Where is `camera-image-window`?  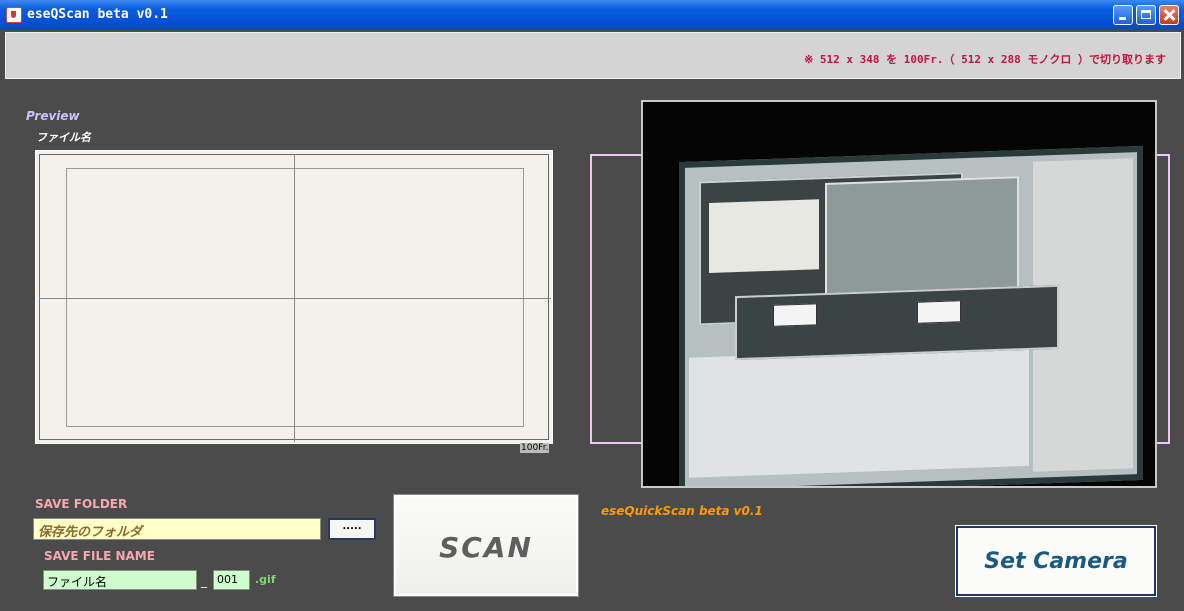 camera-image-window is located at coordinates (859, 411).